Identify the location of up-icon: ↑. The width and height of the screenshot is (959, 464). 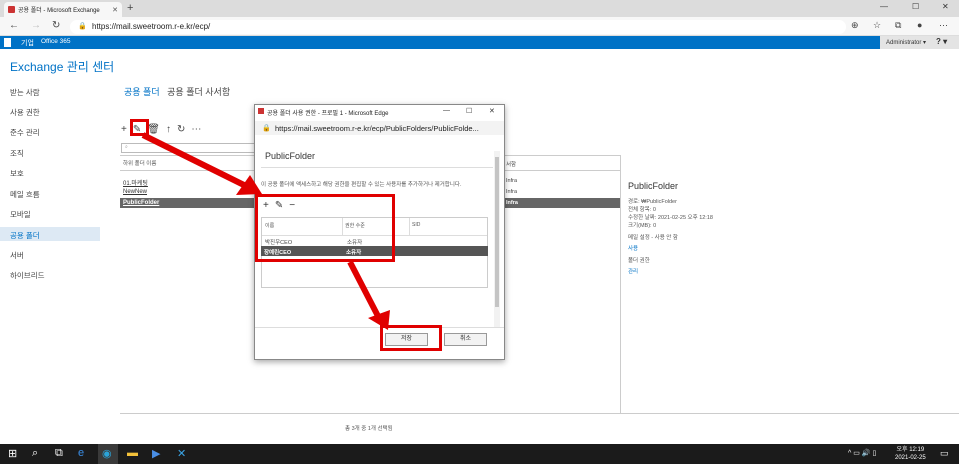
(168, 129).